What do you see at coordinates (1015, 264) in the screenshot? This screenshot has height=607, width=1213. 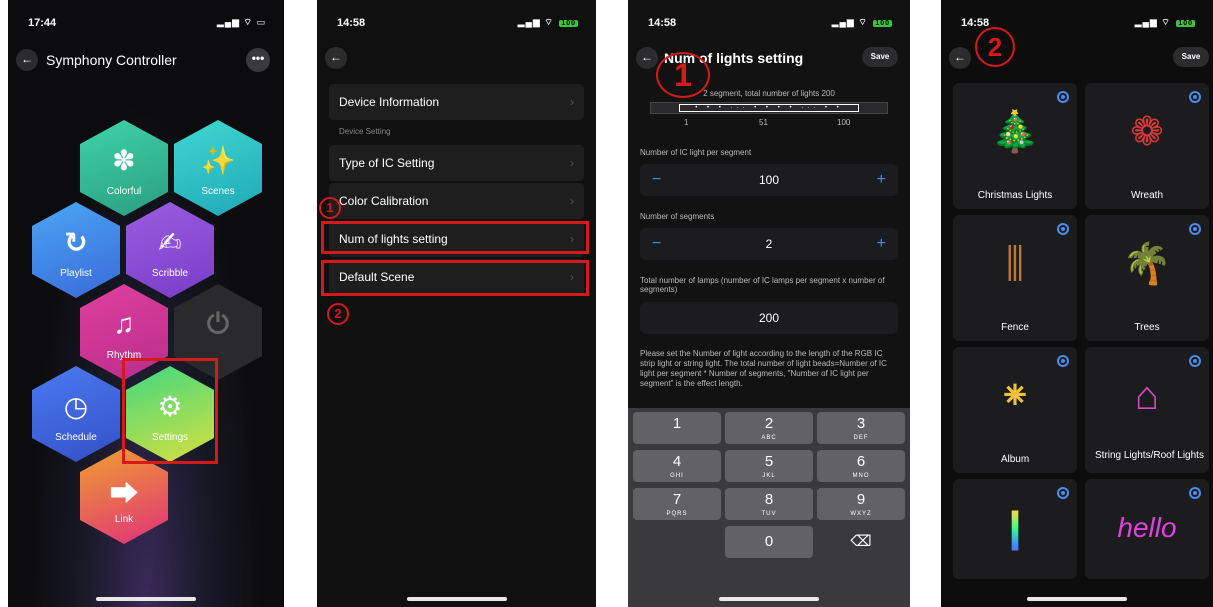 I see `fence-icon: ⫼` at bounding box center [1015, 264].